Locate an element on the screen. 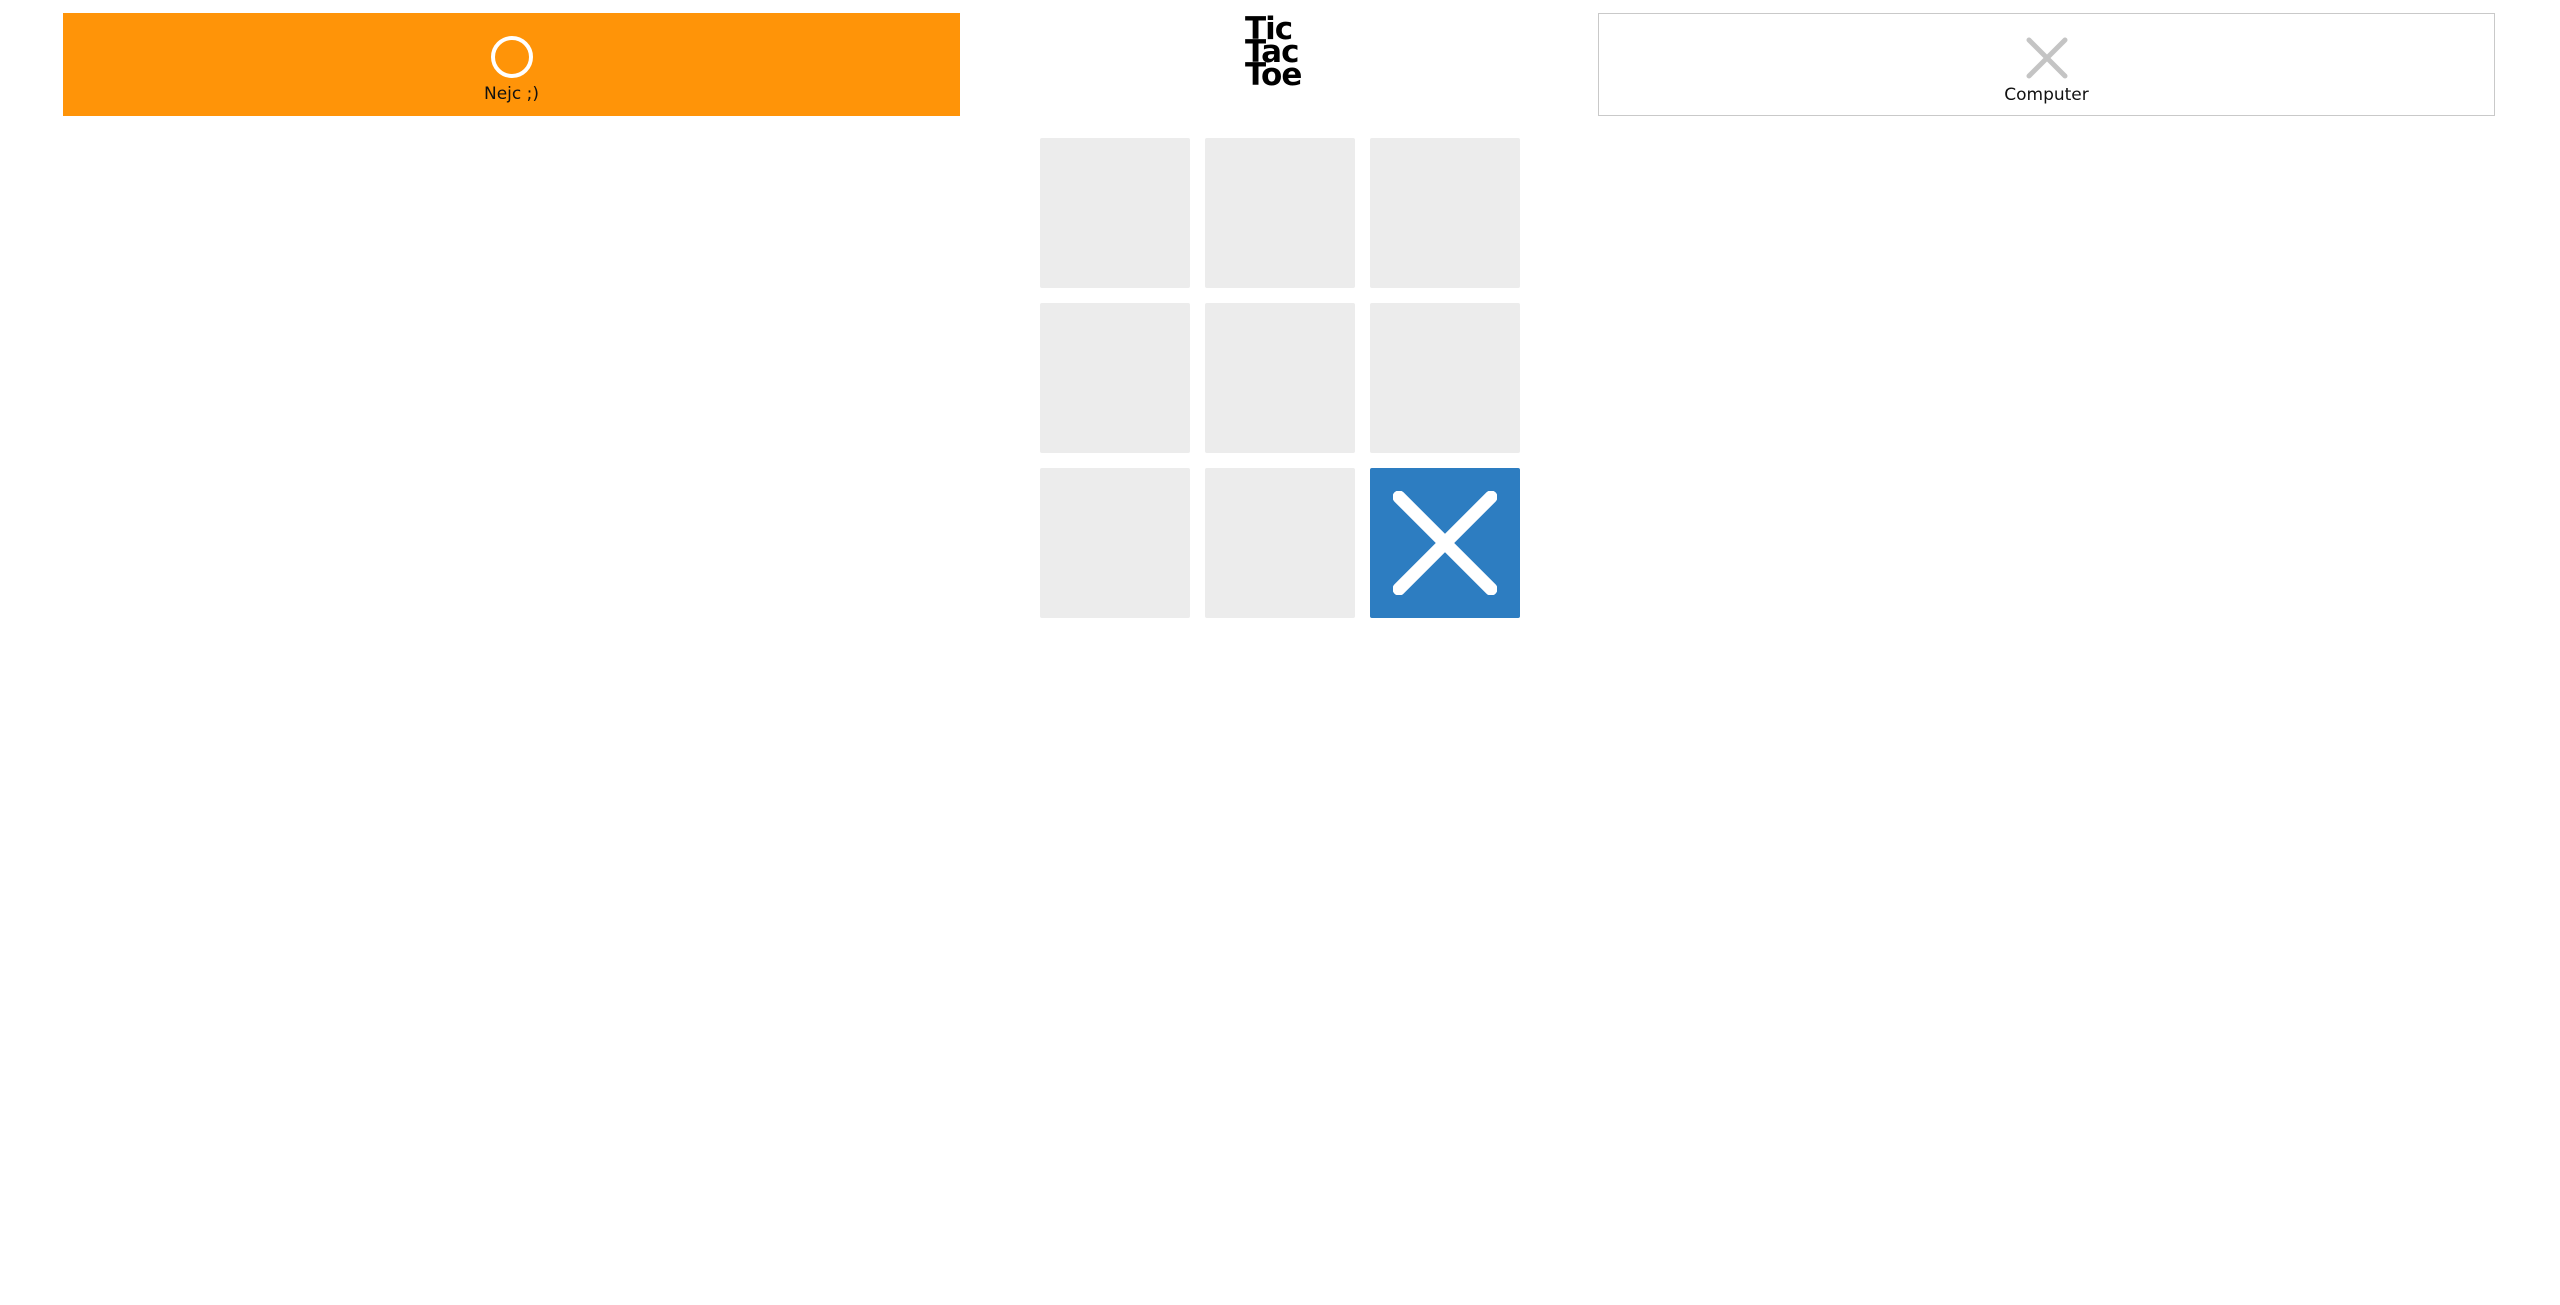 Image resolution: width=2560 pixels, height=1305 pixels. logo-line-3: Toe is located at coordinates (1273, 75).